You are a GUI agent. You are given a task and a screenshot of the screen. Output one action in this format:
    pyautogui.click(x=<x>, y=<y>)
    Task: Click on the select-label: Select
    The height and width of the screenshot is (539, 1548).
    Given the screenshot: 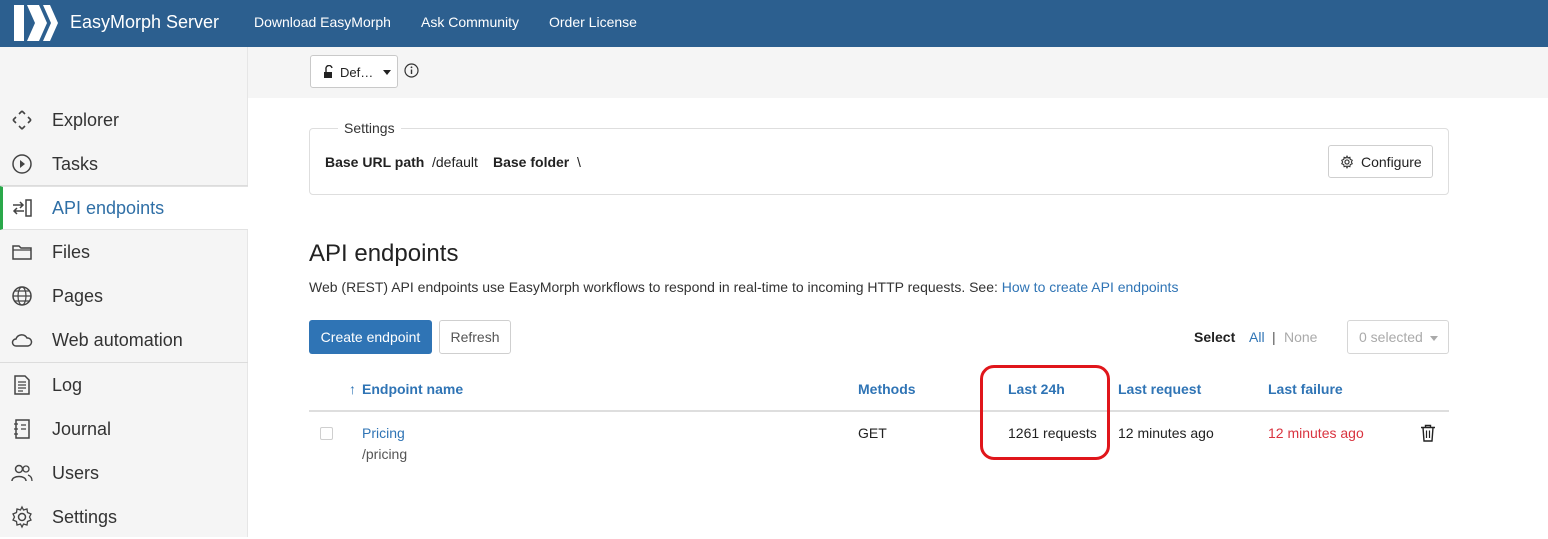 What is the action you would take?
    pyautogui.click(x=1215, y=337)
    